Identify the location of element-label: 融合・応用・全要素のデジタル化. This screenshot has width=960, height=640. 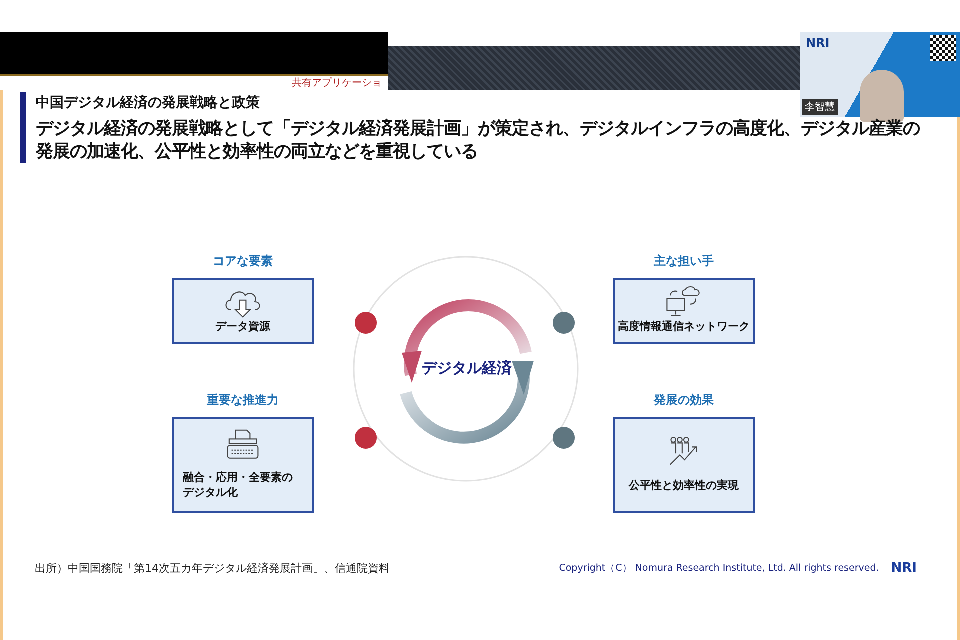
(238, 485).